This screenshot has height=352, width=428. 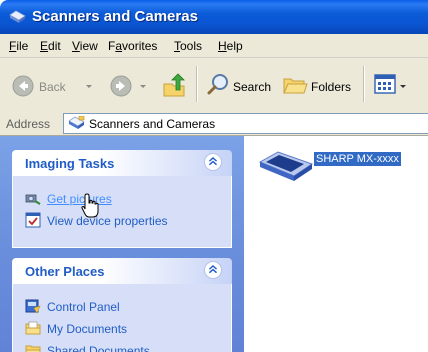 I want to click on camera-scanner-icon, so click(x=33, y=199).